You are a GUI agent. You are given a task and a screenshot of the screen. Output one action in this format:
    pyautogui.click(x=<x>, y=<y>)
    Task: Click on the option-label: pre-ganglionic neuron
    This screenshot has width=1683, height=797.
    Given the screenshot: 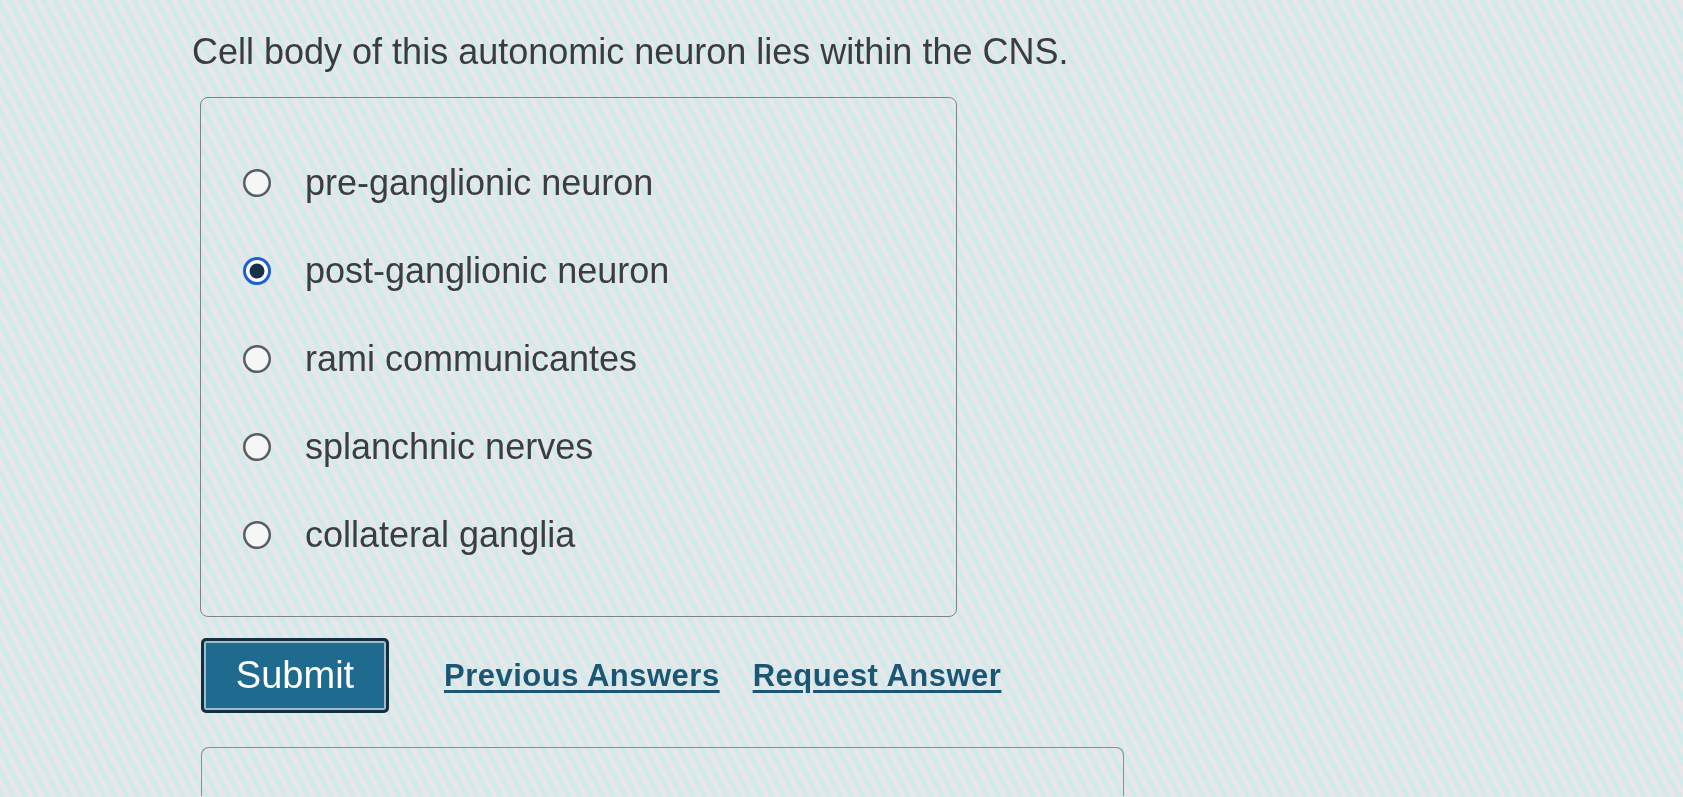 What is the action you would take?
    pyautogui.click(x=479, y=183)
    